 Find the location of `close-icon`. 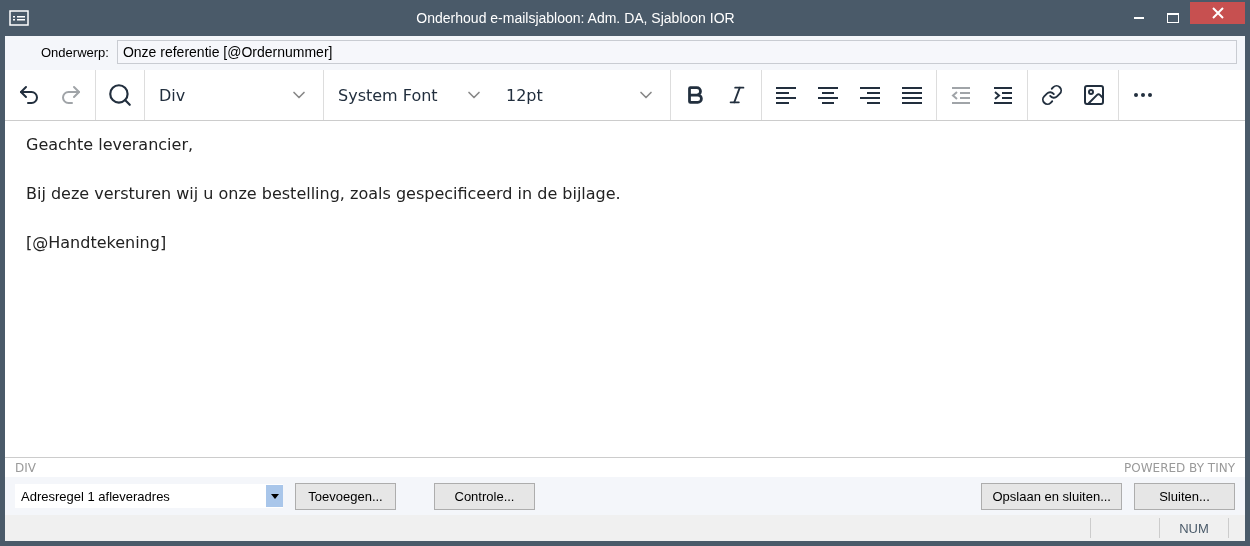

close-icon is located at coordinates (1217, 13).